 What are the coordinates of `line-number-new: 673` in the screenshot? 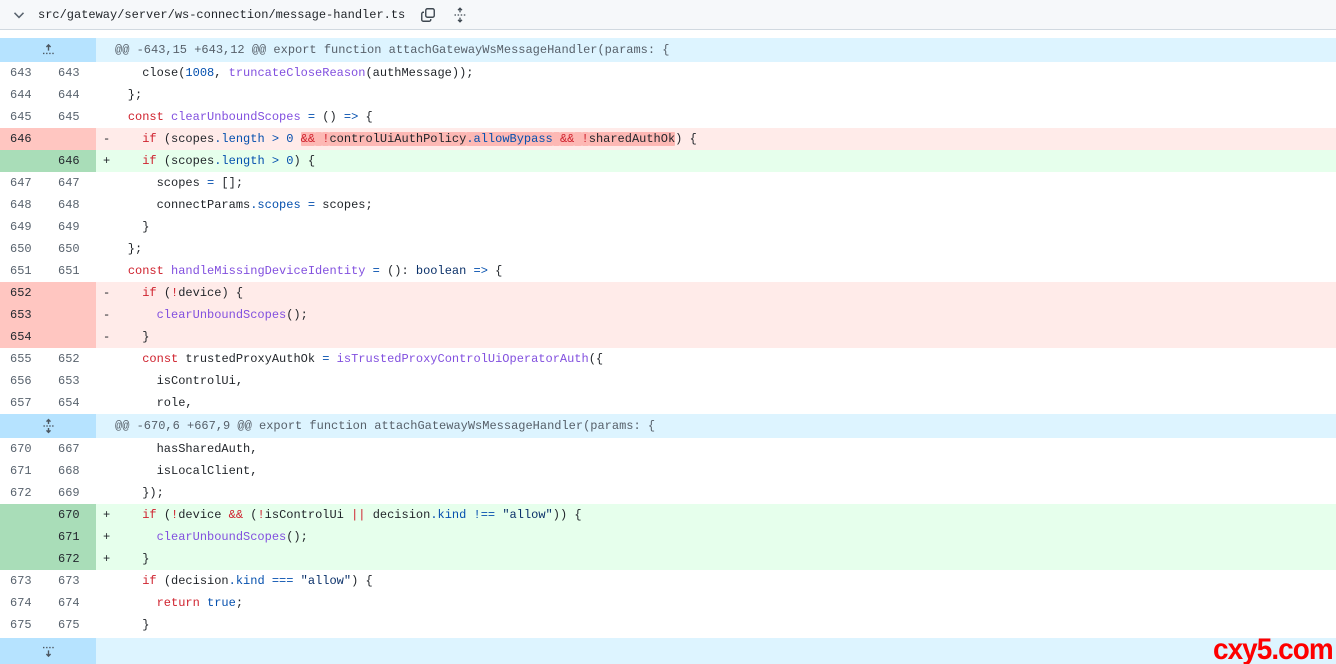 It's located at (72, 581).